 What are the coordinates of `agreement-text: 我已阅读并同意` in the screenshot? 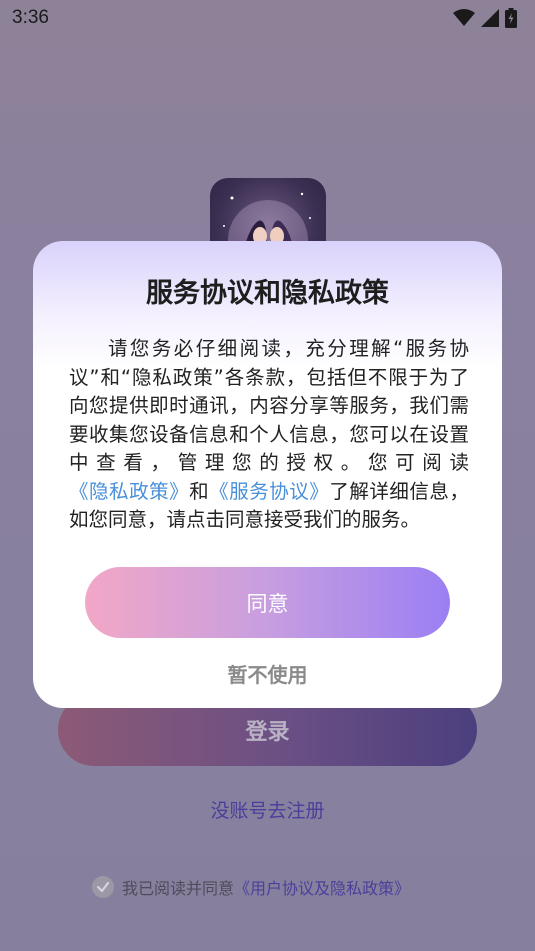 It's located at (178, 888).